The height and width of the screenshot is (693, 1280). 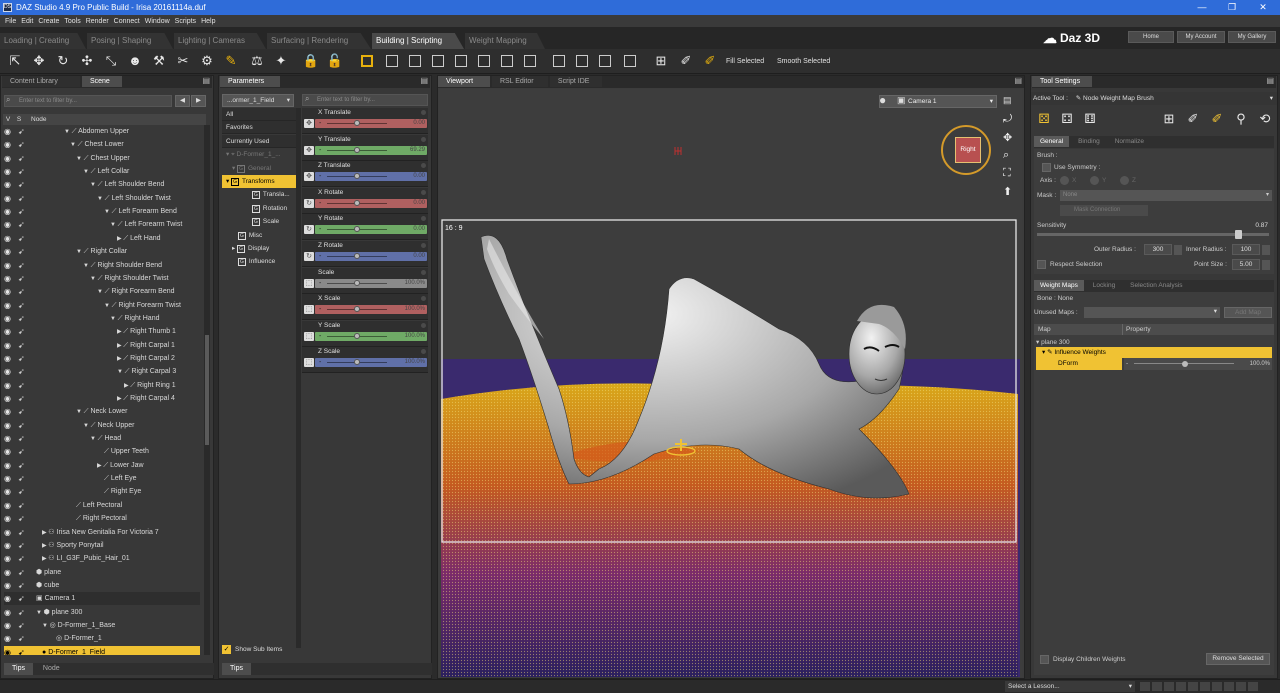 I want to click on scene-node-row: ◉ ➹ ▼ ◎ D-Former_1_Base, so click(x=102, y=625).